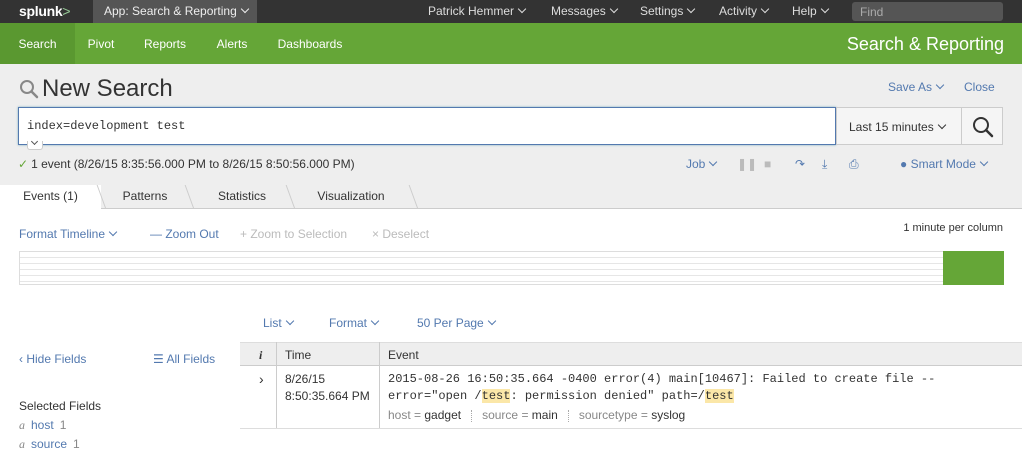  Describe the element at coordinates (184, 359) in the screenshot. I see `all-fields-button: ☰ All Fields` at that location.